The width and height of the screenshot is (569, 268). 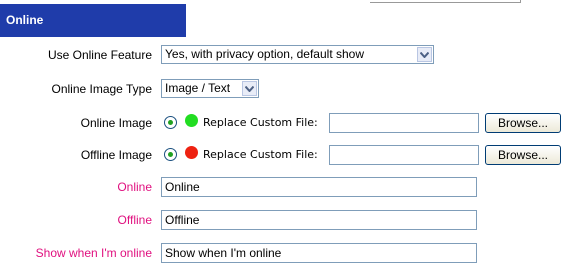 I want to click on row-online-text: Online Online, so click(x=284, y=187).